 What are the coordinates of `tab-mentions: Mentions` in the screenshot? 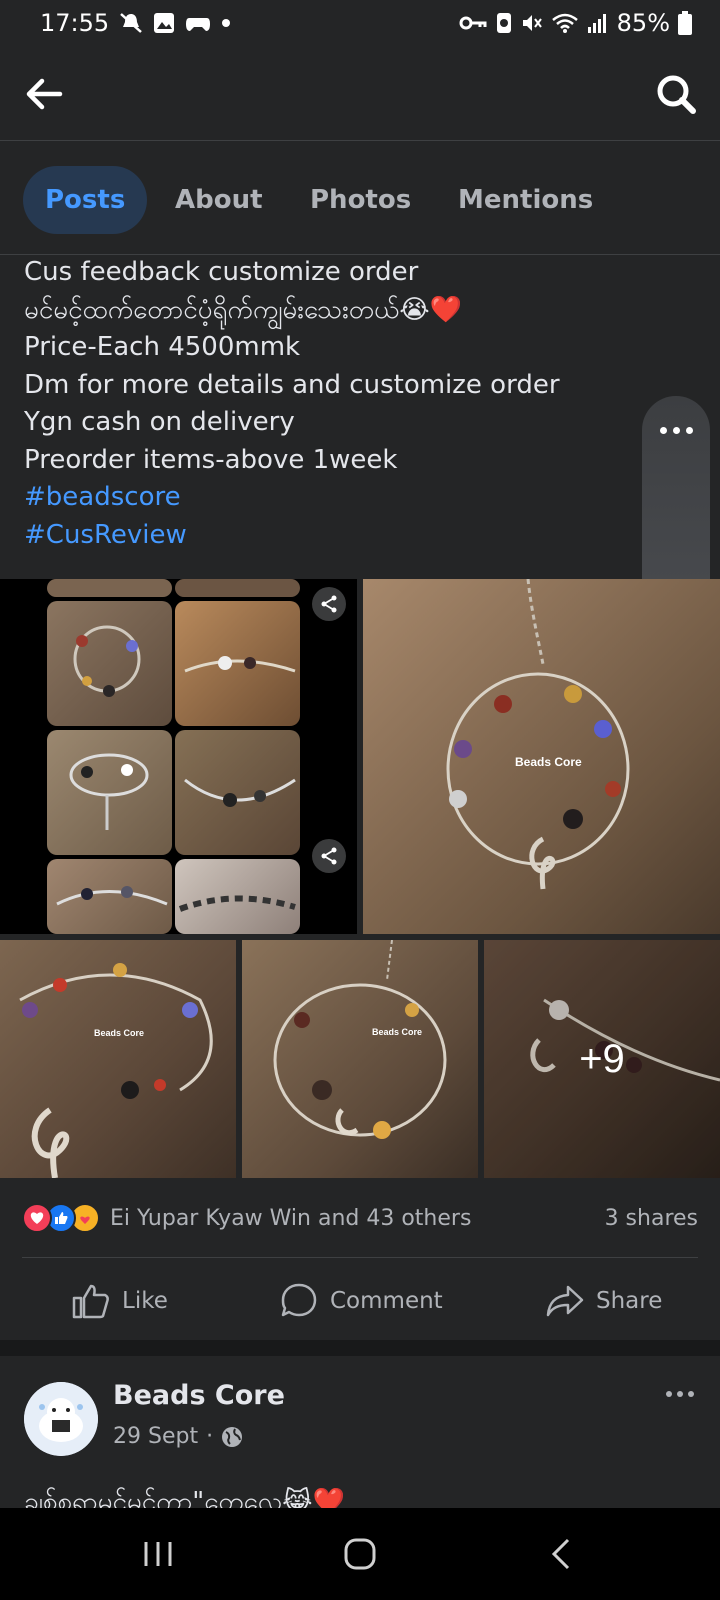 It's located at (525, 200).